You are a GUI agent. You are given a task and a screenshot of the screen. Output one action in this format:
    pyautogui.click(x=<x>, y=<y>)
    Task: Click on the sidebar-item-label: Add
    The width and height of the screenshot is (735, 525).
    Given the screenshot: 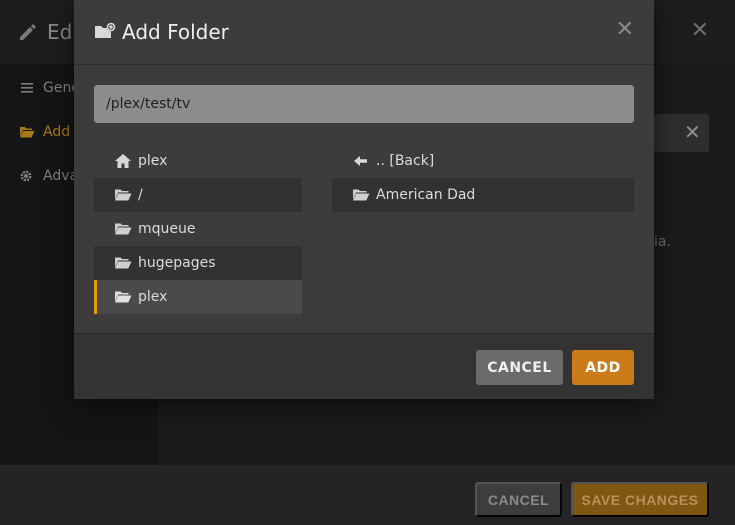 What is the action you would take?
    pyautogui.click(x=57, y=132)
    